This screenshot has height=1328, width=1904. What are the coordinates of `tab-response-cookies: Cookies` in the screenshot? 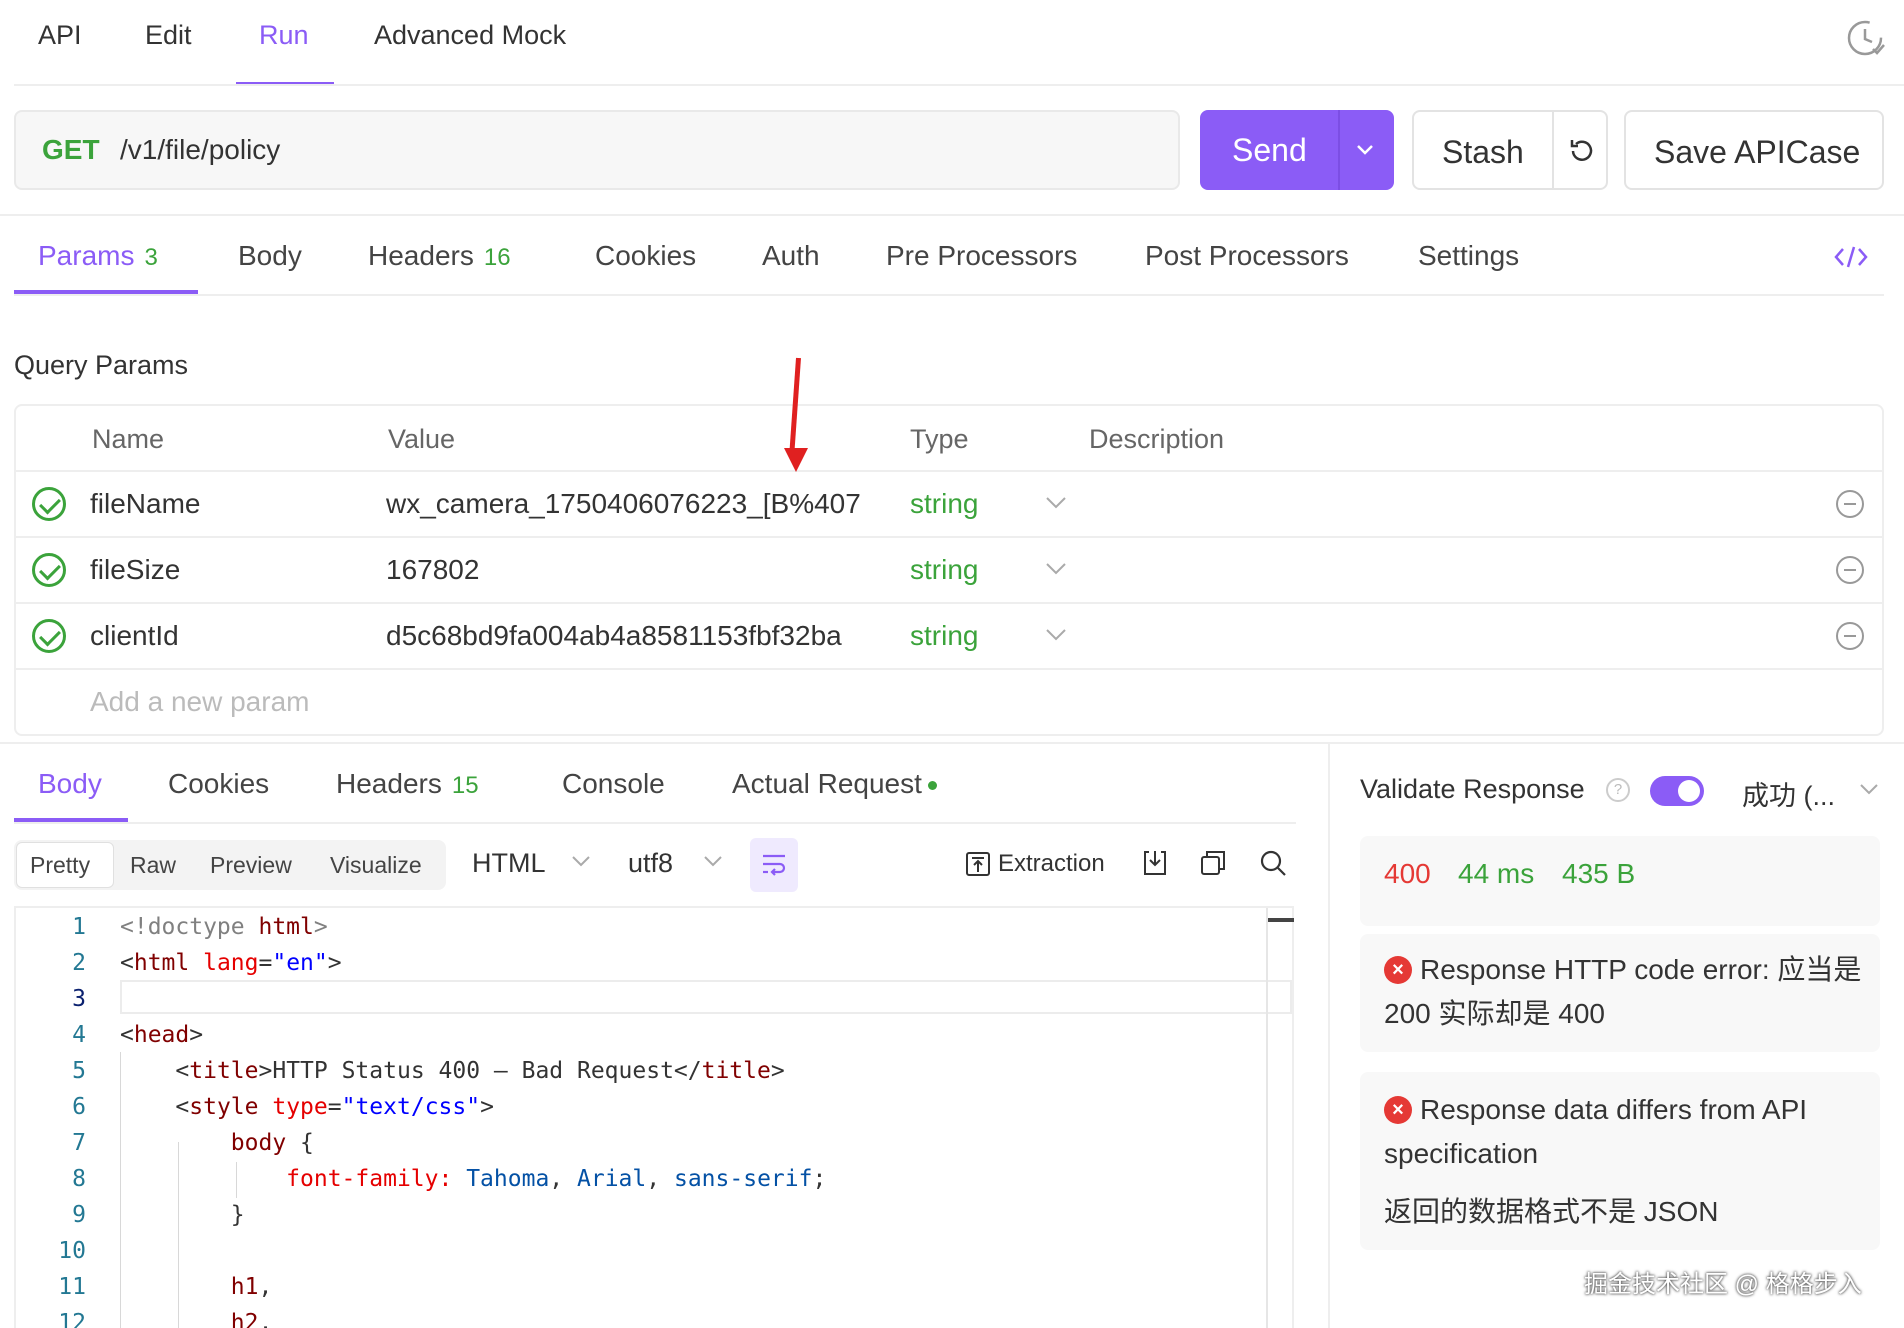 It's located at (218, 784).